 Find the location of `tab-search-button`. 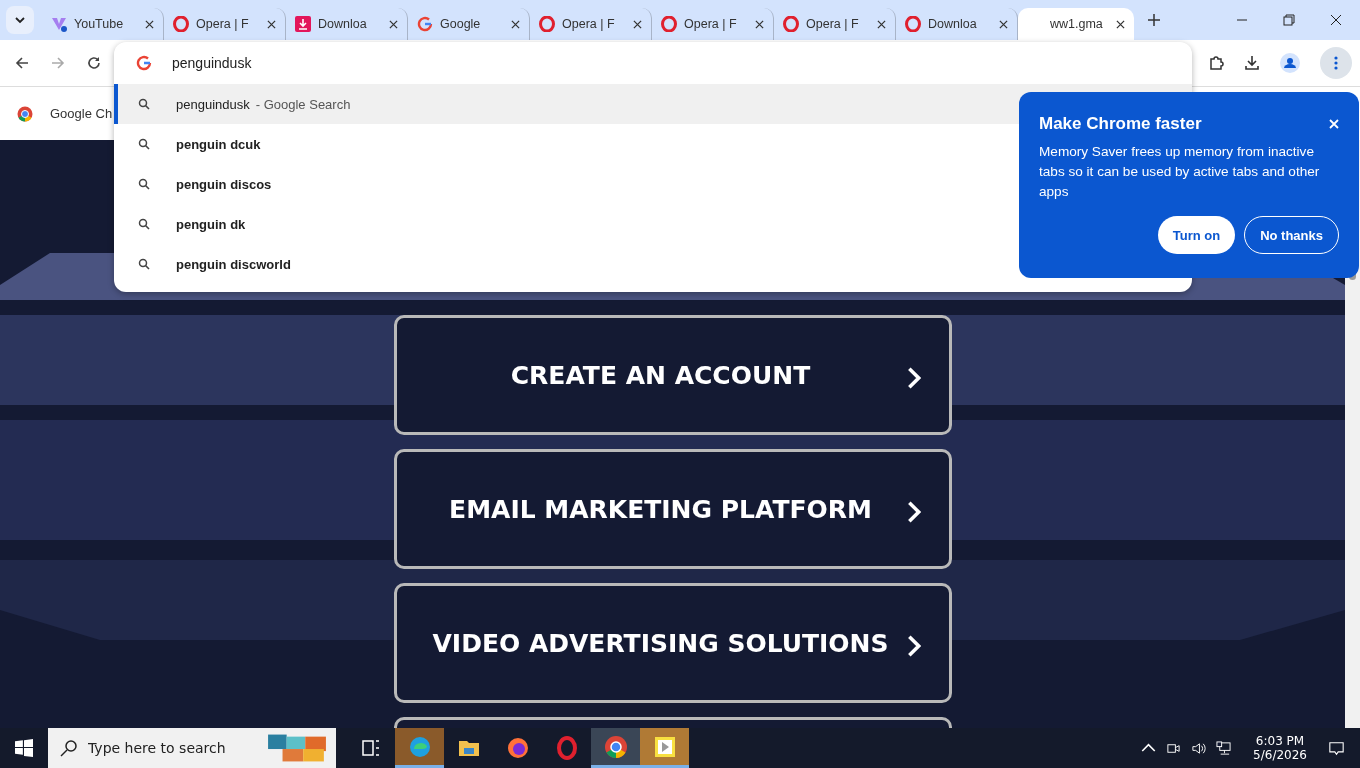

tab-search-button is located at coordinates (20, 20).